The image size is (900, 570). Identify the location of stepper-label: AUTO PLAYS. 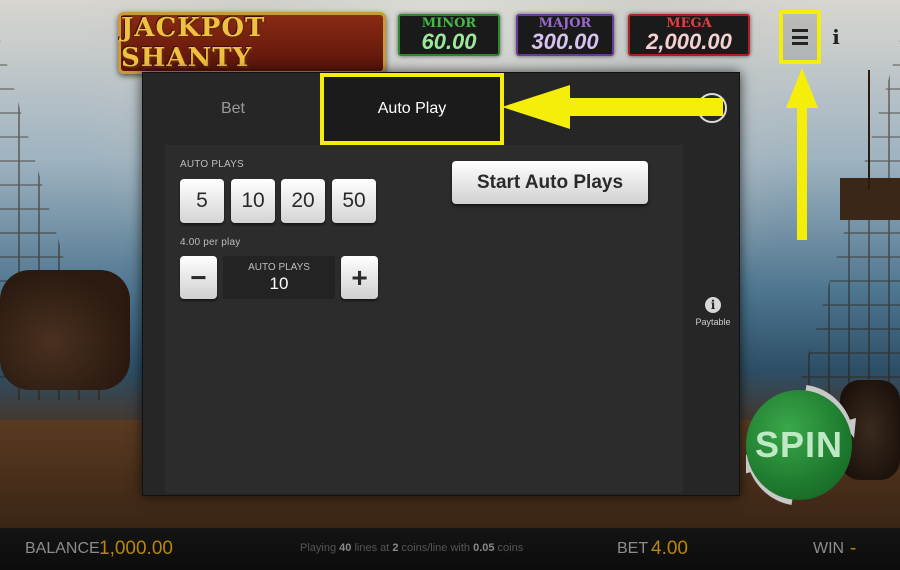
(279, 267).